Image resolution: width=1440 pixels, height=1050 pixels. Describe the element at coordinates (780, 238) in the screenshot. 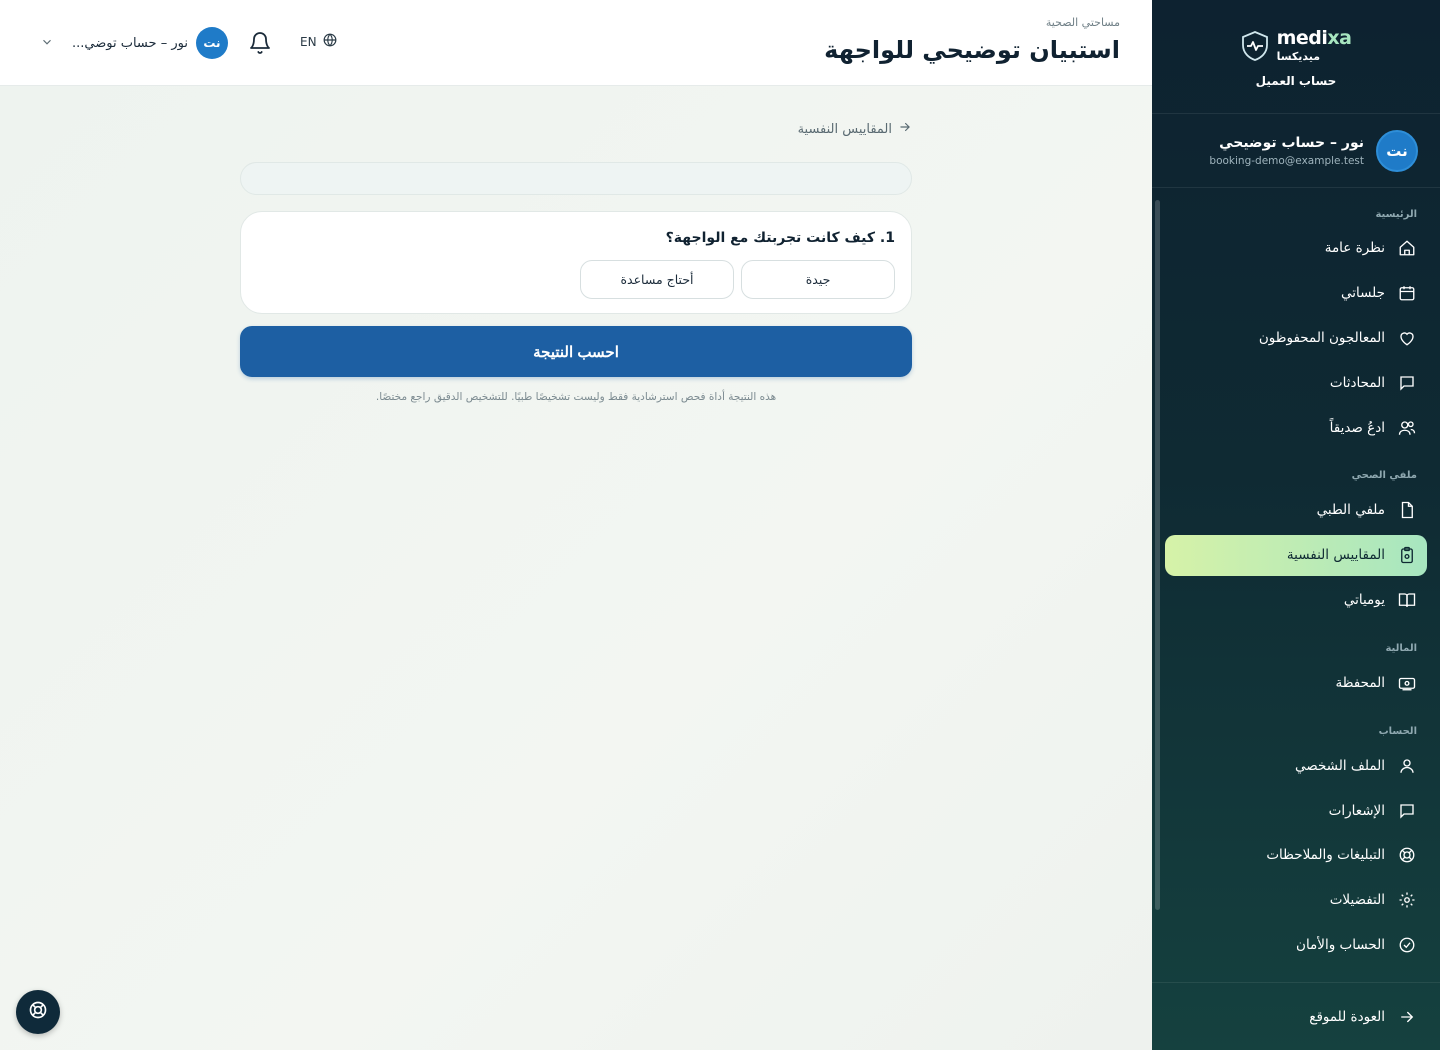

I see `question-text: 1. كيف كانت تجربتك مع الواجهة؟` at that location.